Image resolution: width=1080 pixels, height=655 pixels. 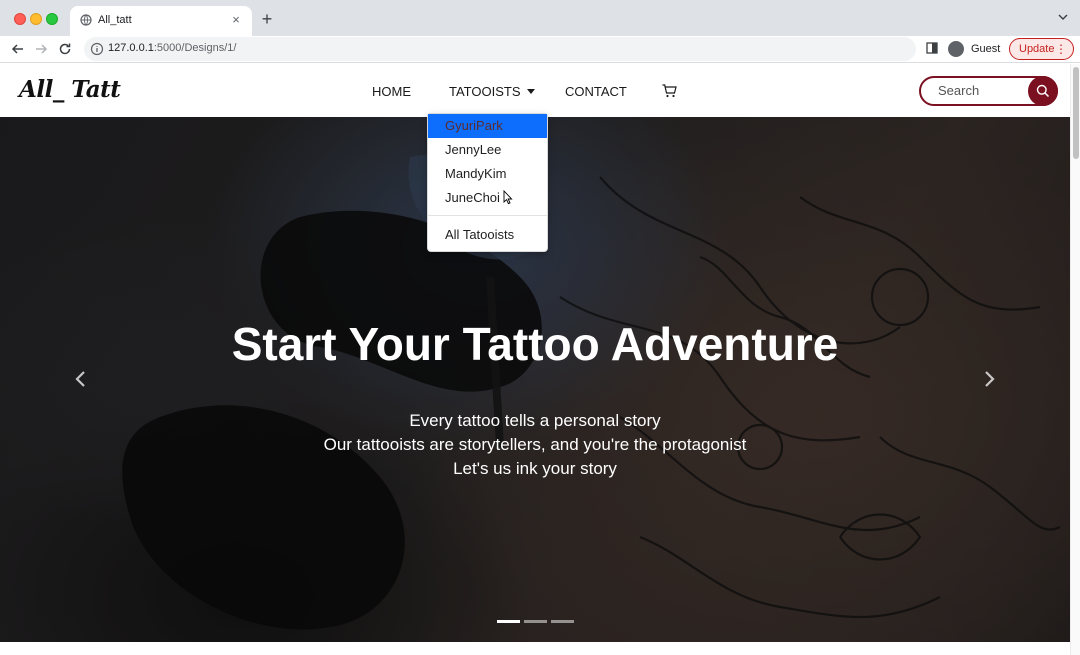 I want to click on update-button: Update ⋮, so click(x=1041, y=49).